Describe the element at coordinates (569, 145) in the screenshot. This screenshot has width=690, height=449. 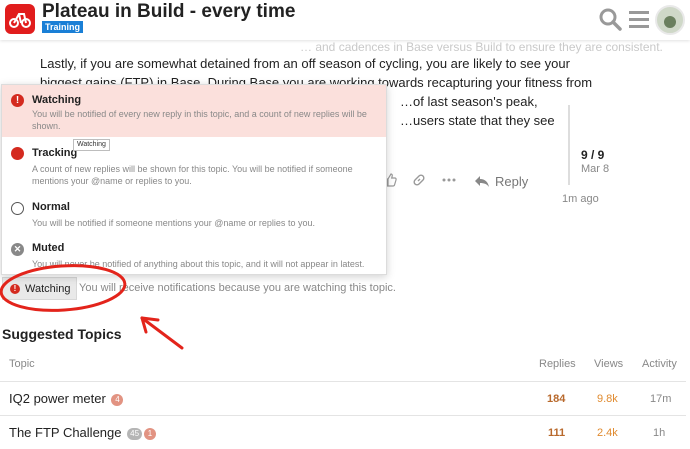
I see `timeline-scrollbar` at that location.